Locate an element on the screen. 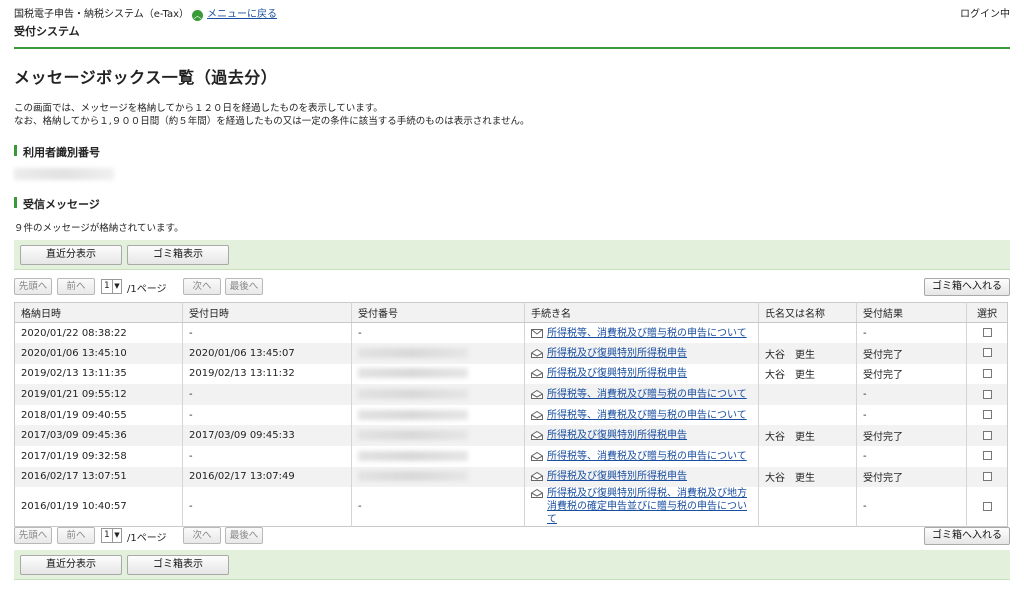 The image size is (1024, 589). top-action-panel: 直近分表示 ゴミ箱表示 is located at coordinates (512, 255).